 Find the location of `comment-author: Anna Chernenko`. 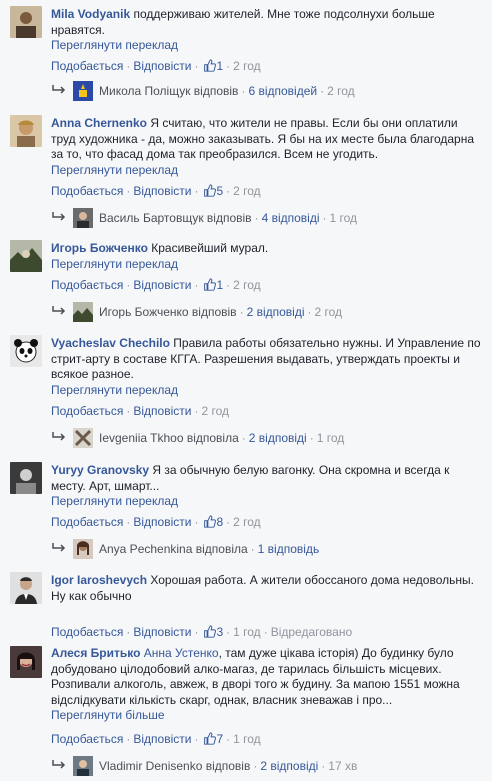

comment-author: Anna Chernenko is located at coordinates (99, 123).